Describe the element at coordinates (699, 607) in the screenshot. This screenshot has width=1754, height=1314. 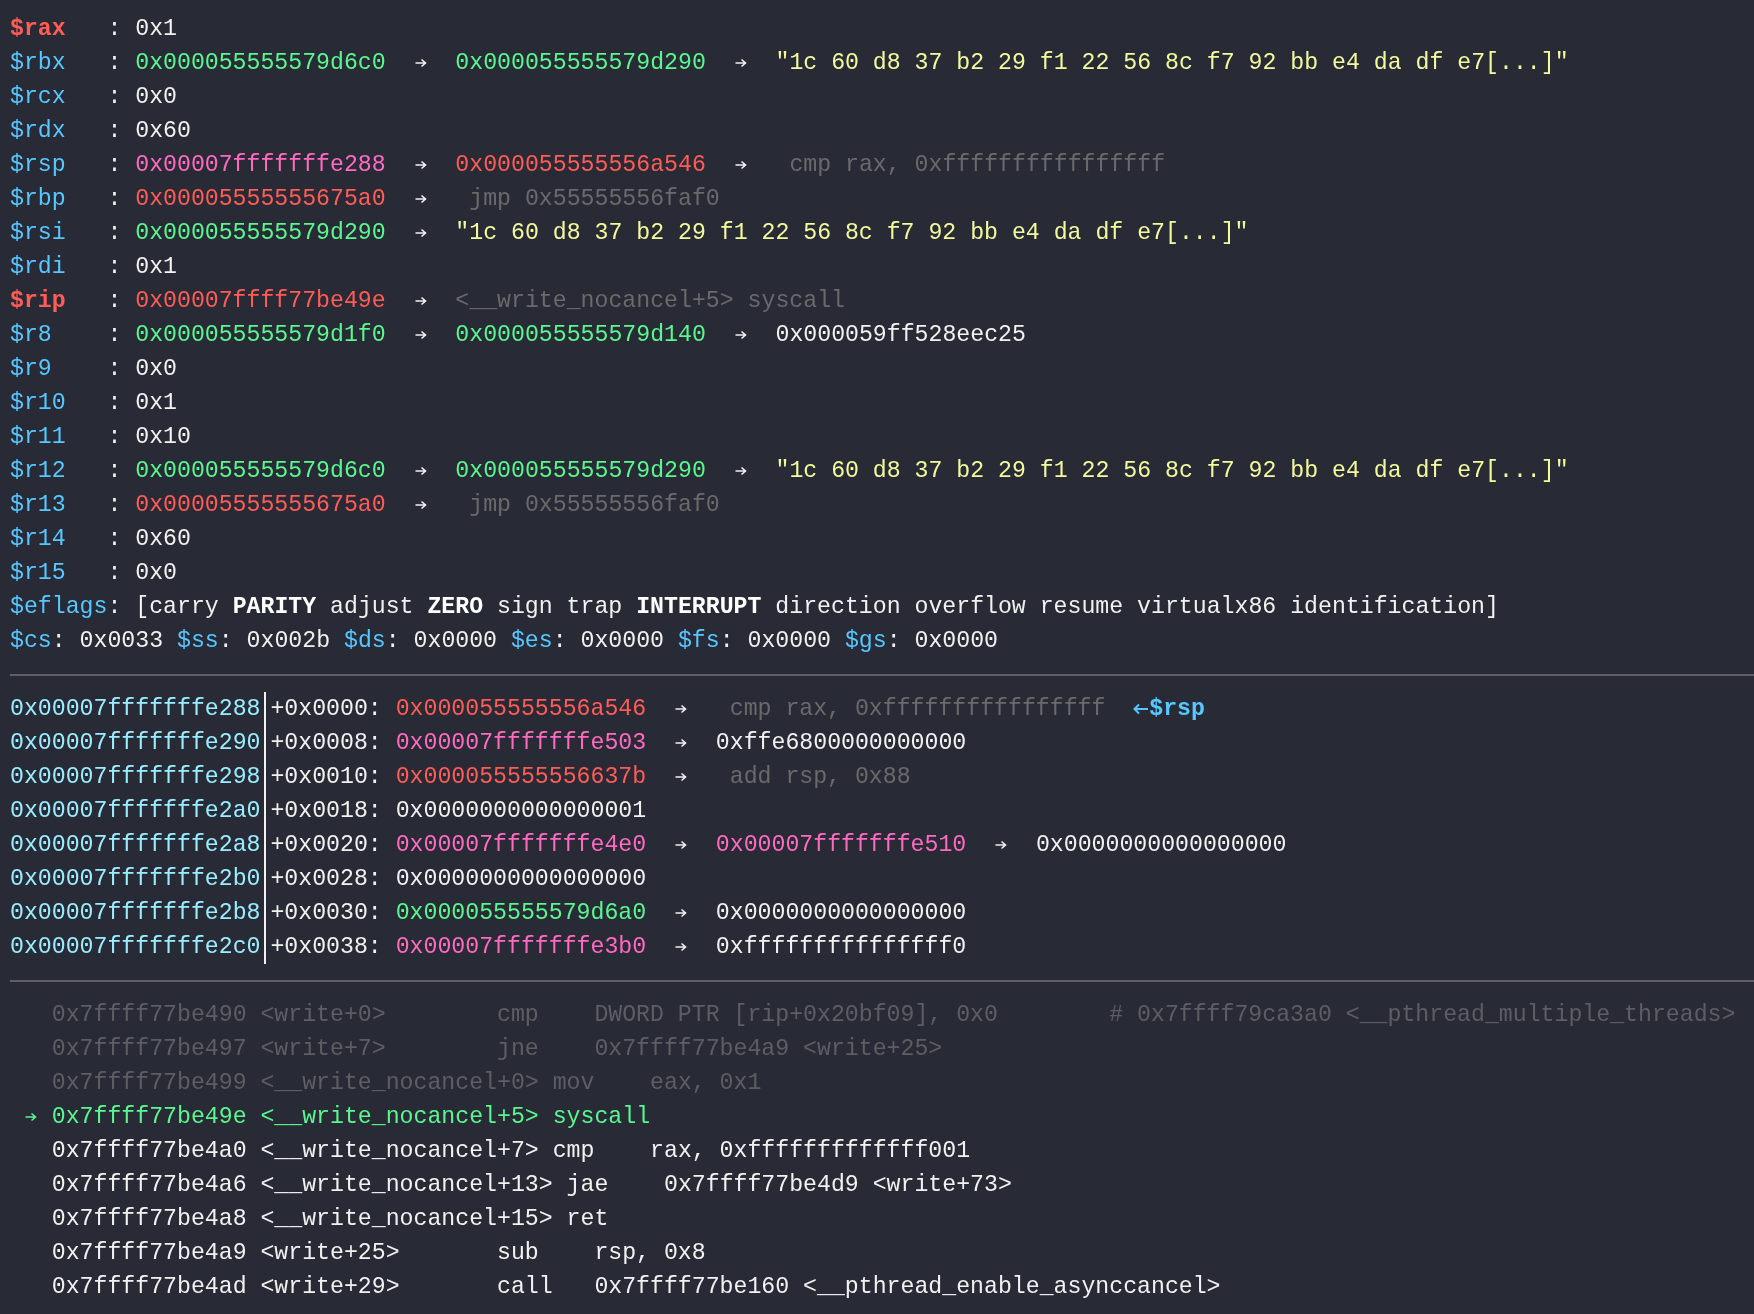
I see `flag-text: INTERRUPT` at that location.